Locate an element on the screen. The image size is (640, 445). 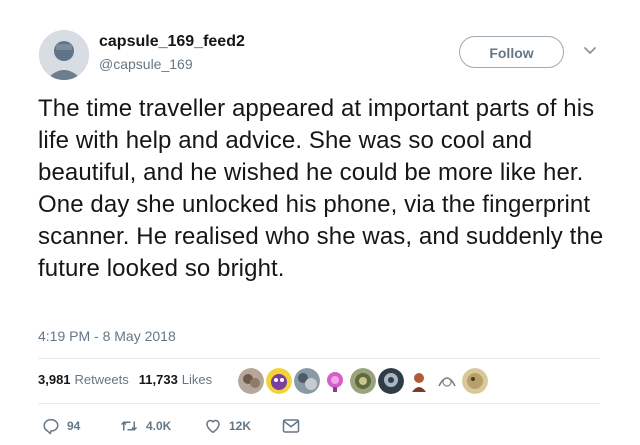
direct-message-button is located at coordinates (294, 426).